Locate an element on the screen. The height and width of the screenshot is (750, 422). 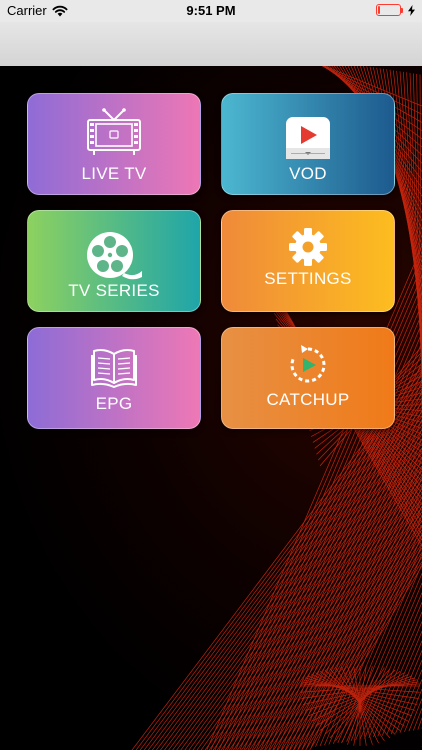
battery-level is located at coordinates (379, 10).